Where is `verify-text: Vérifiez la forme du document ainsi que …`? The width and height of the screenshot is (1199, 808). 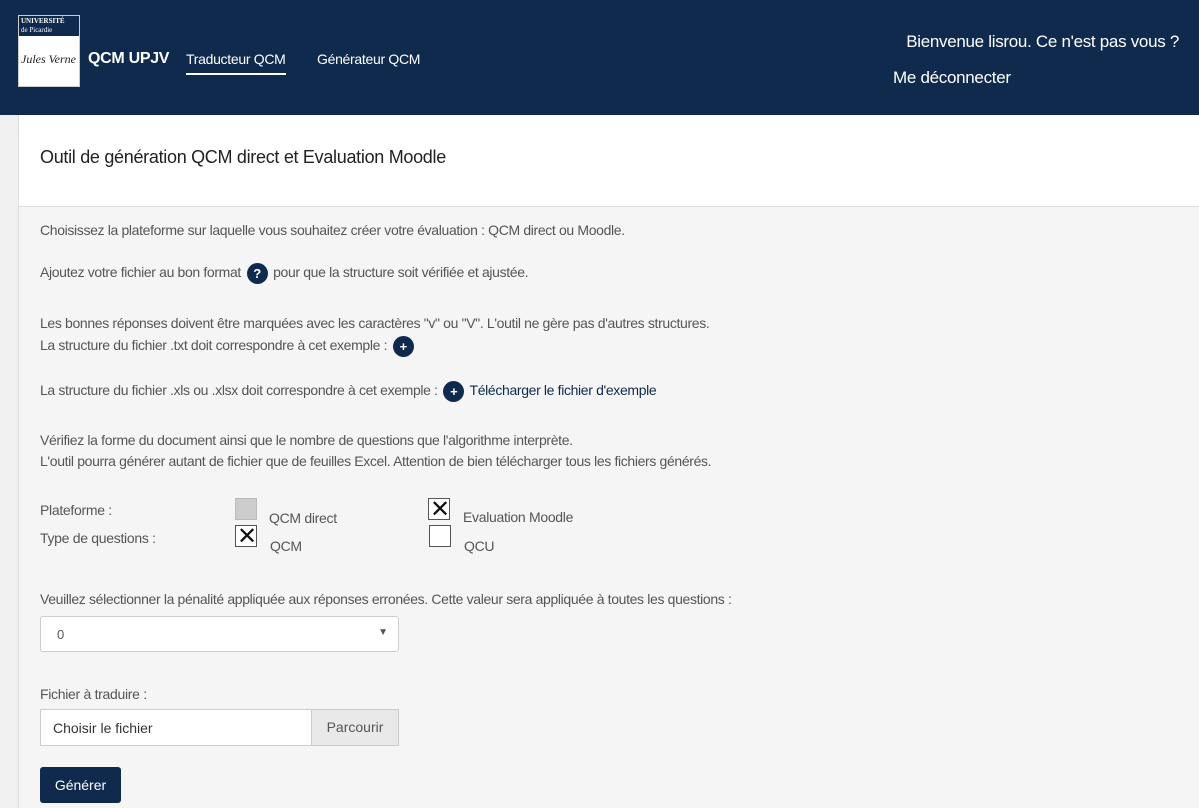
verify-text: Vérifiez la forme du document ainsi que … is located at coordinates (306, 440).